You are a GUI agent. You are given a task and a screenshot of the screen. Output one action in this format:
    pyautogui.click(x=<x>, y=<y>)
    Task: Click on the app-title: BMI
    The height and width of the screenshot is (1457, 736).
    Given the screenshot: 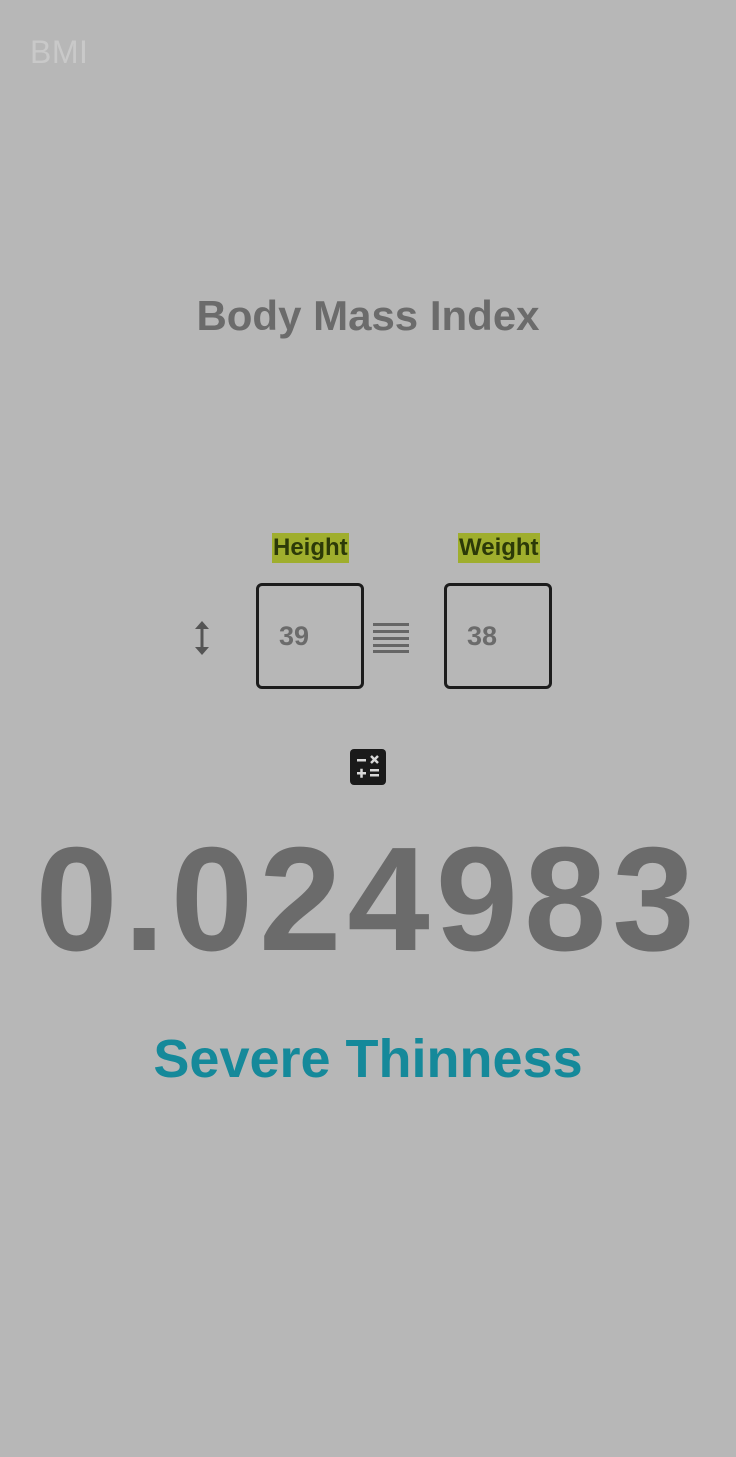 What is the action you would take?
    pyautogui.click(x=59, y=52)
    